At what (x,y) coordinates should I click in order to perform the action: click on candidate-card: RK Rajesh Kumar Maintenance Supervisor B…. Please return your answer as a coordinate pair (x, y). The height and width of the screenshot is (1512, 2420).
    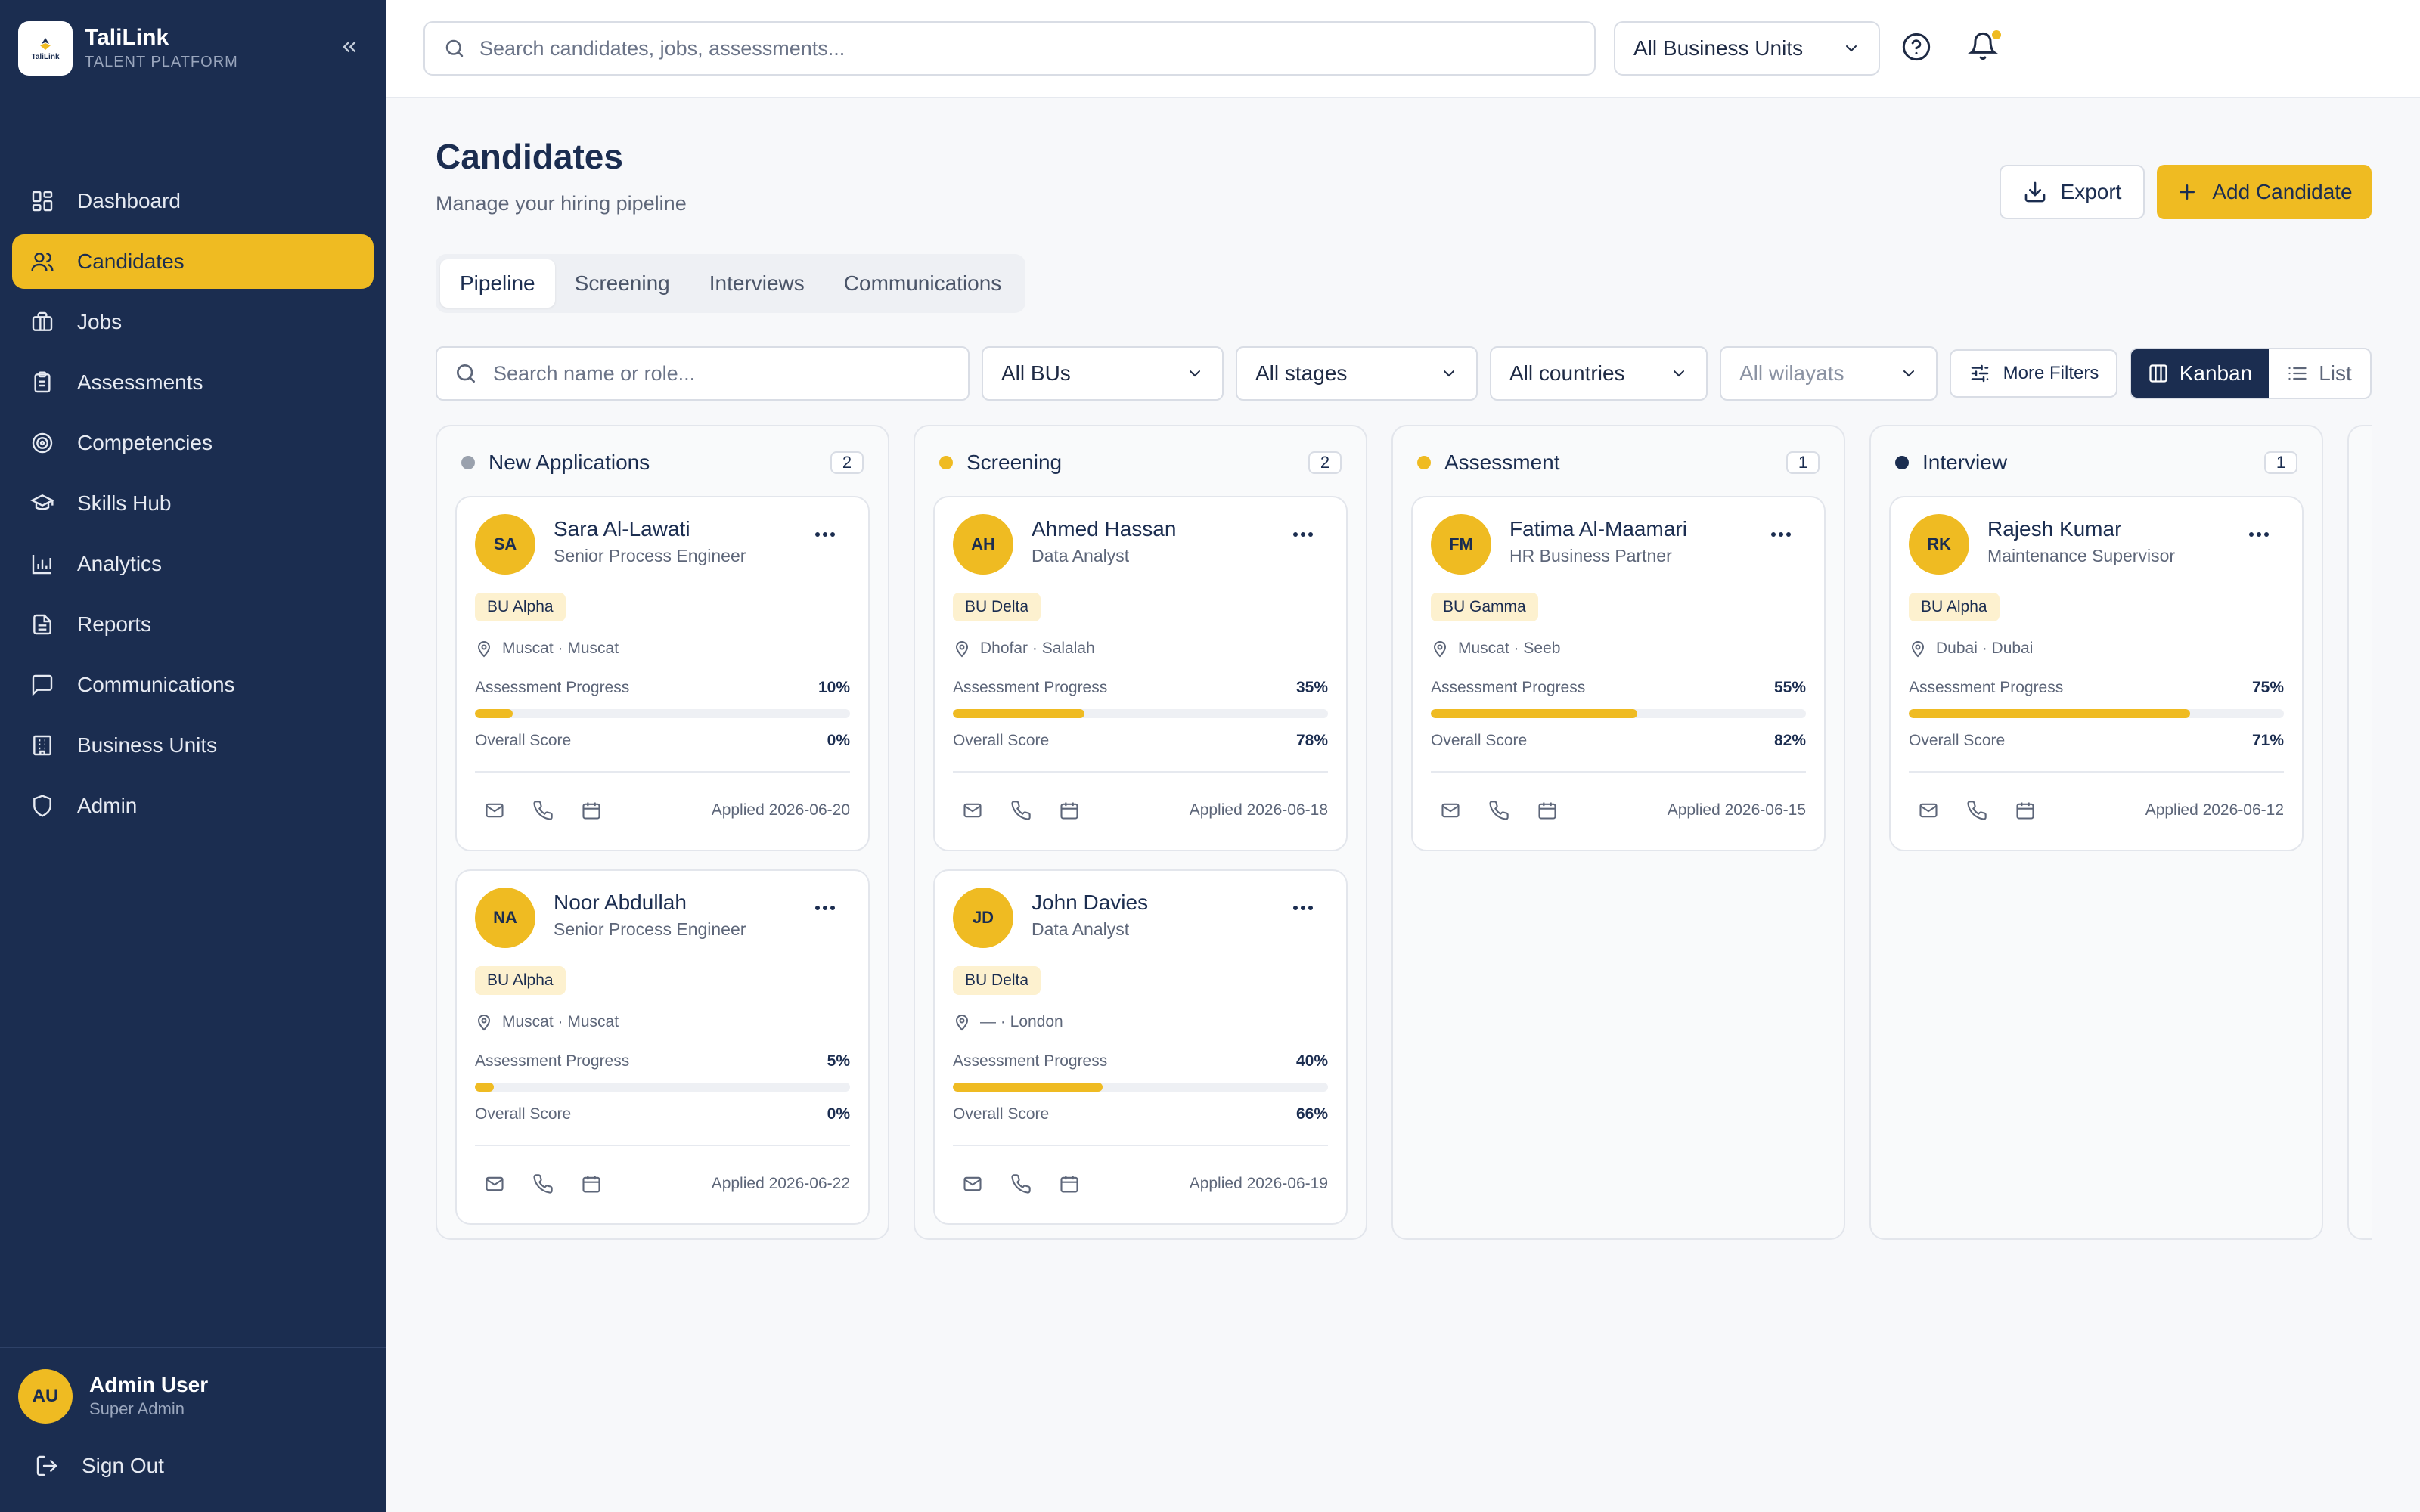
    Looking at the image, I should click on (2096, 673).